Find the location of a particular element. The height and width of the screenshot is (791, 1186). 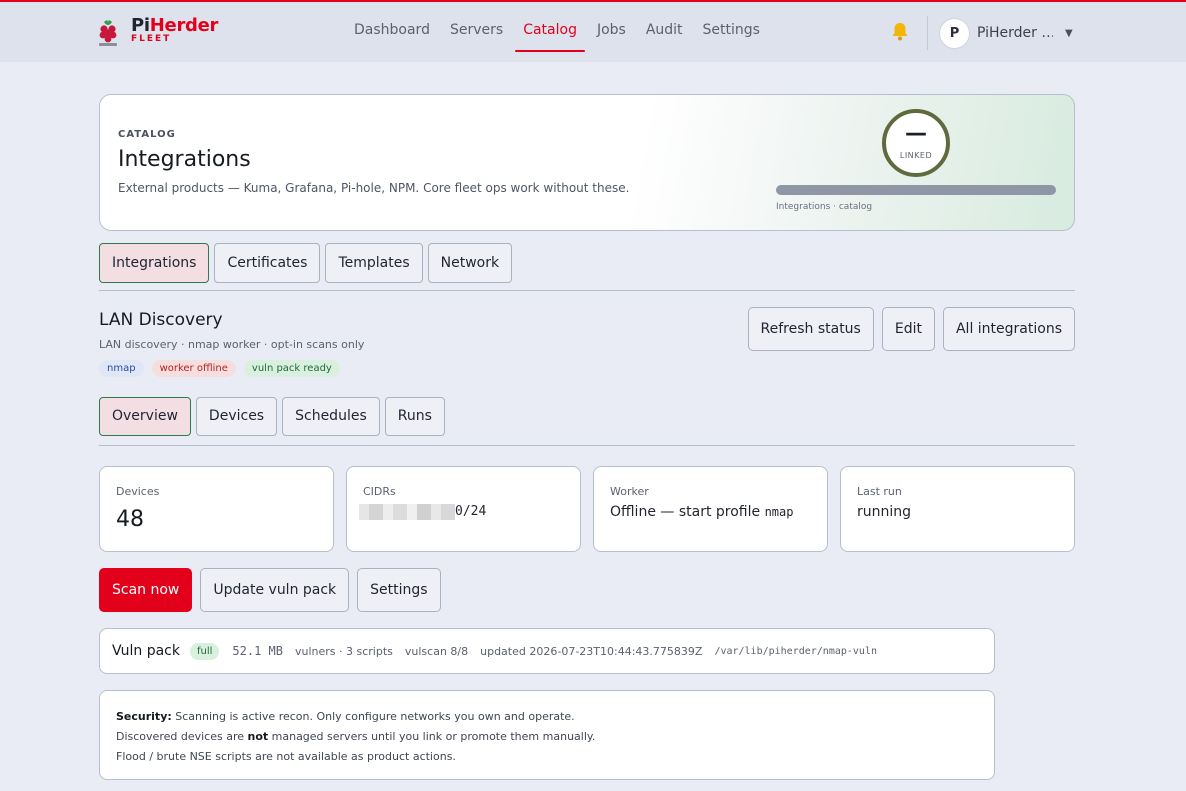

edit-button: Edit is located at coordinates (908, 329).